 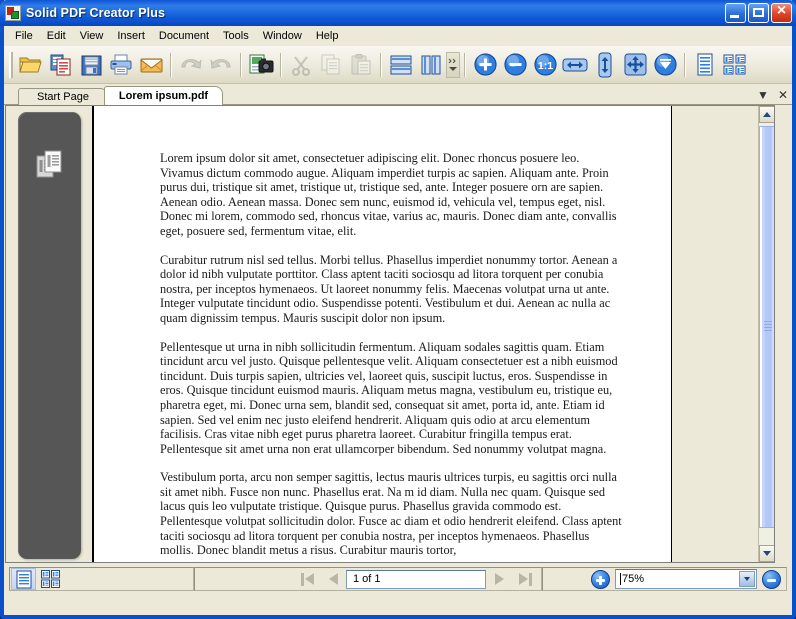 I want to click on previous-page-arrow-icon, so click(x=333, y=579).